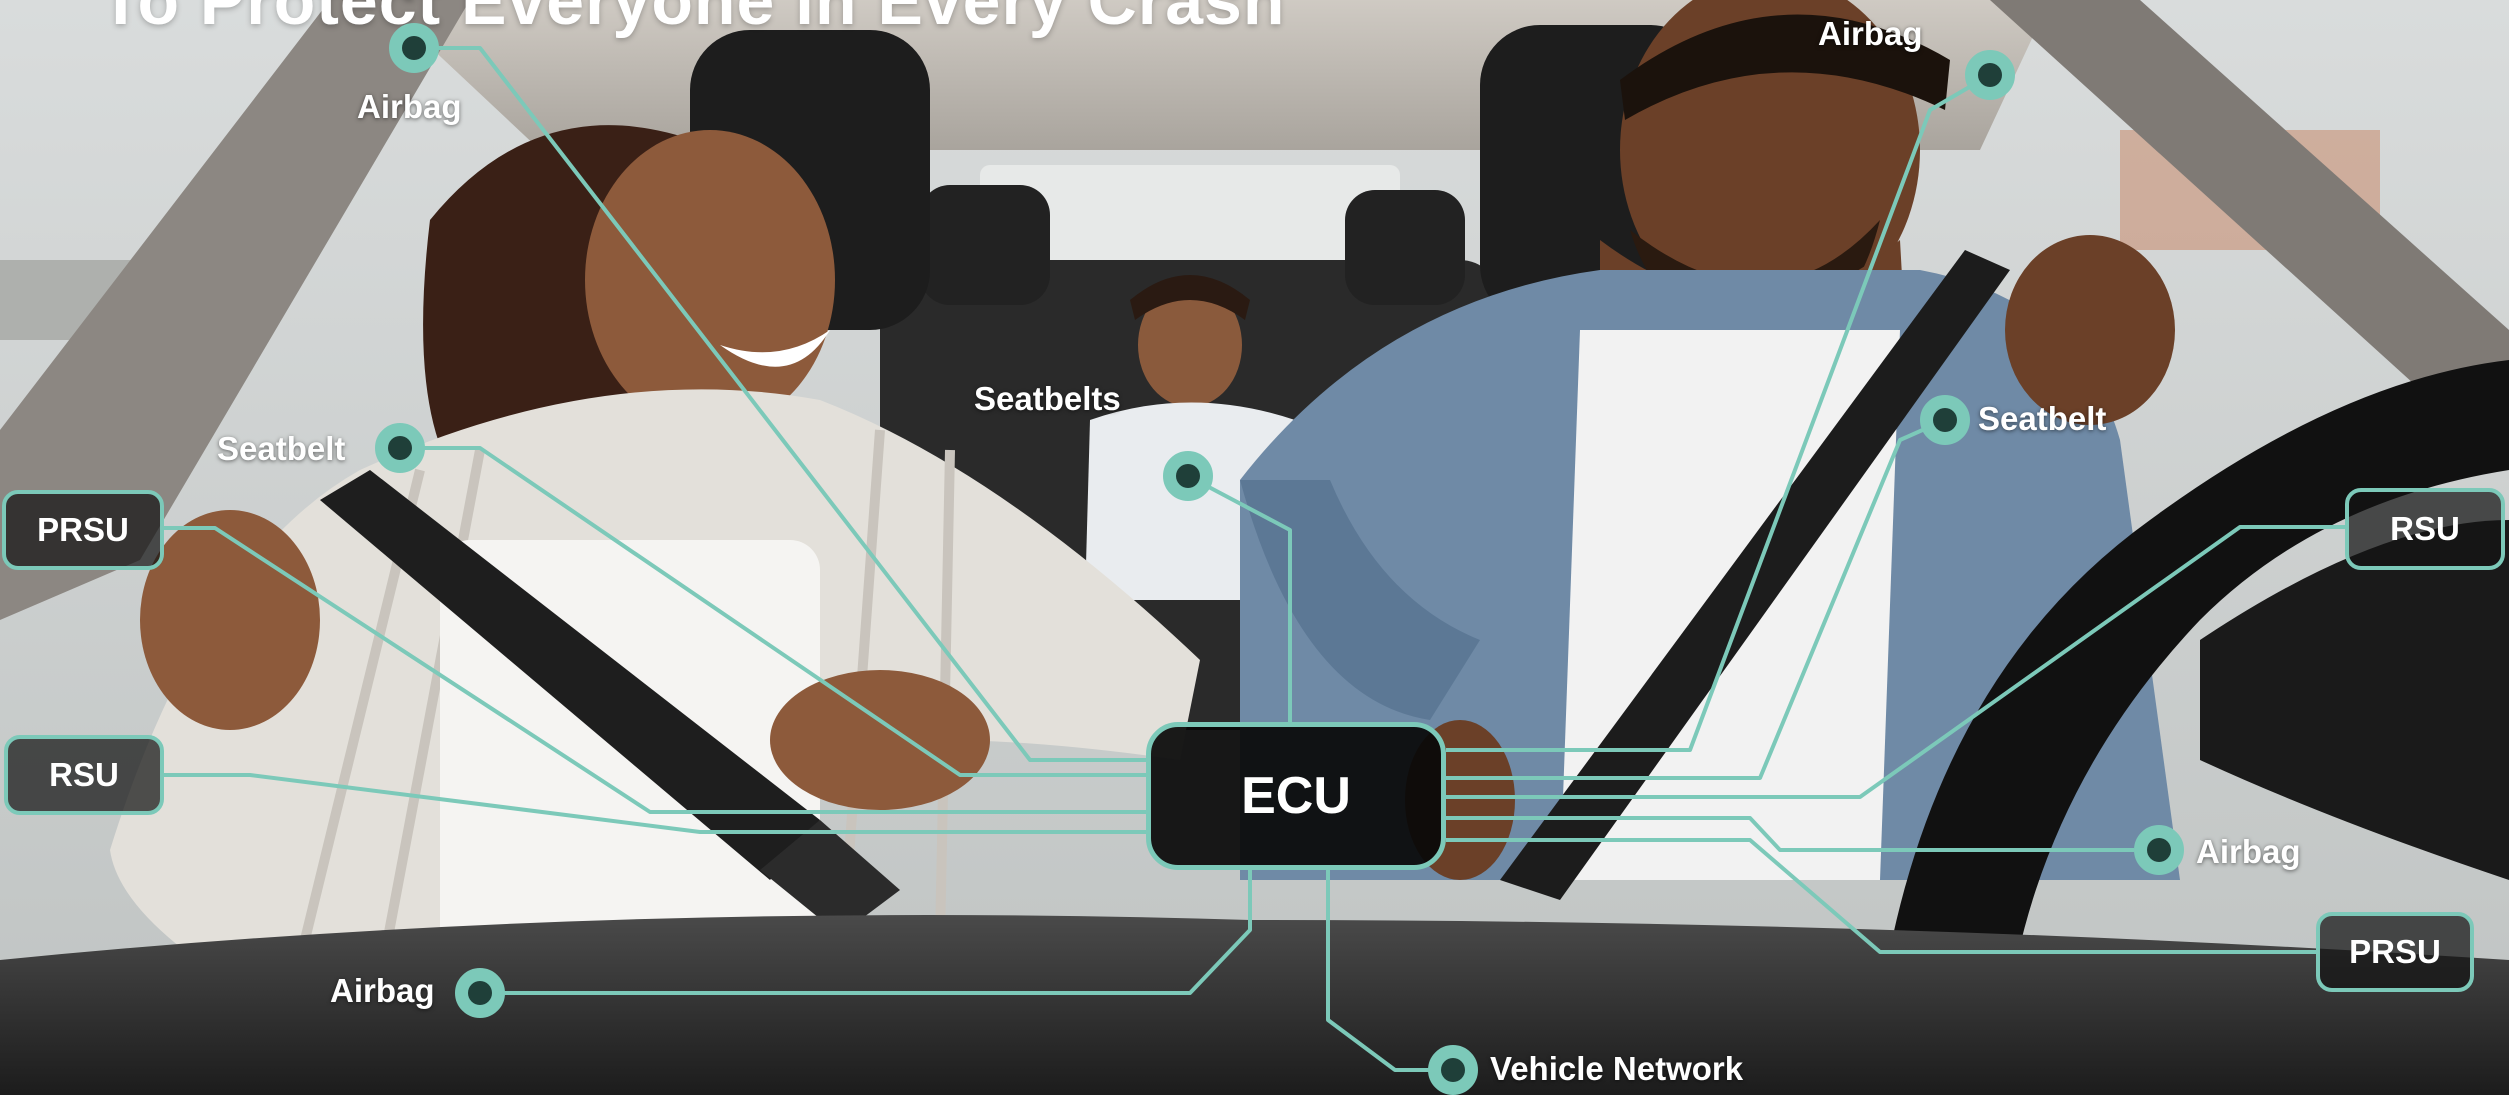 Image resolution: width=2509 pixels, height=1095 pixels. I want to click on seatbelts-rear-node, so click(1188, 476).